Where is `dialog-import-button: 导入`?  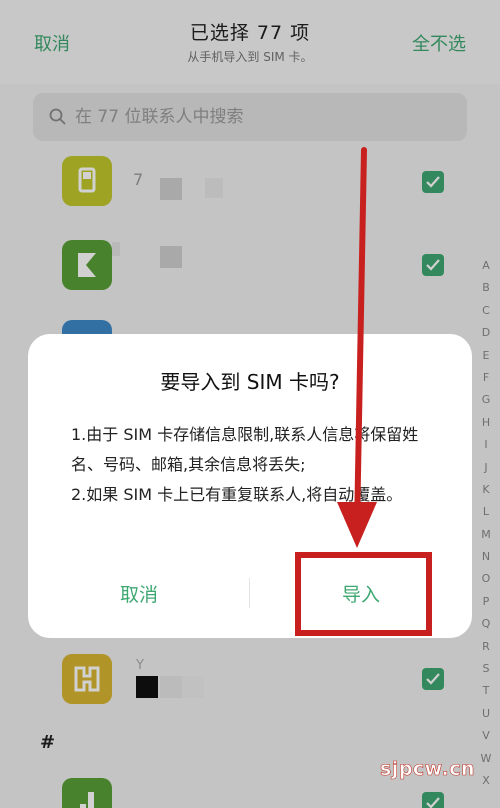
dialog-import-button: 导入 is located at coordinates (361, 593).